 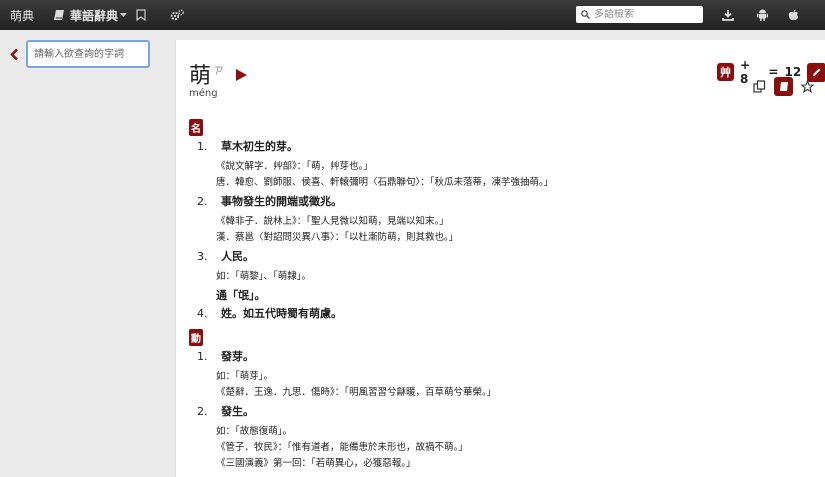 I want to click on bookmark-button, so click(x=141, y=15).